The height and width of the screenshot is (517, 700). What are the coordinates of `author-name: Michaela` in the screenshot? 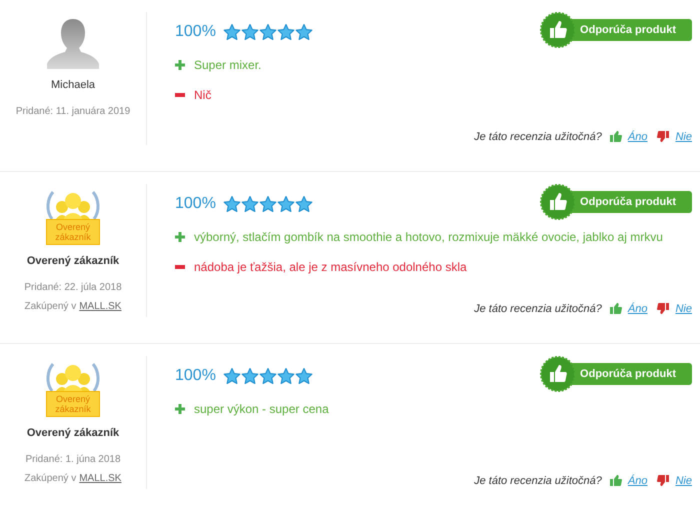 It's located at (73, 85).